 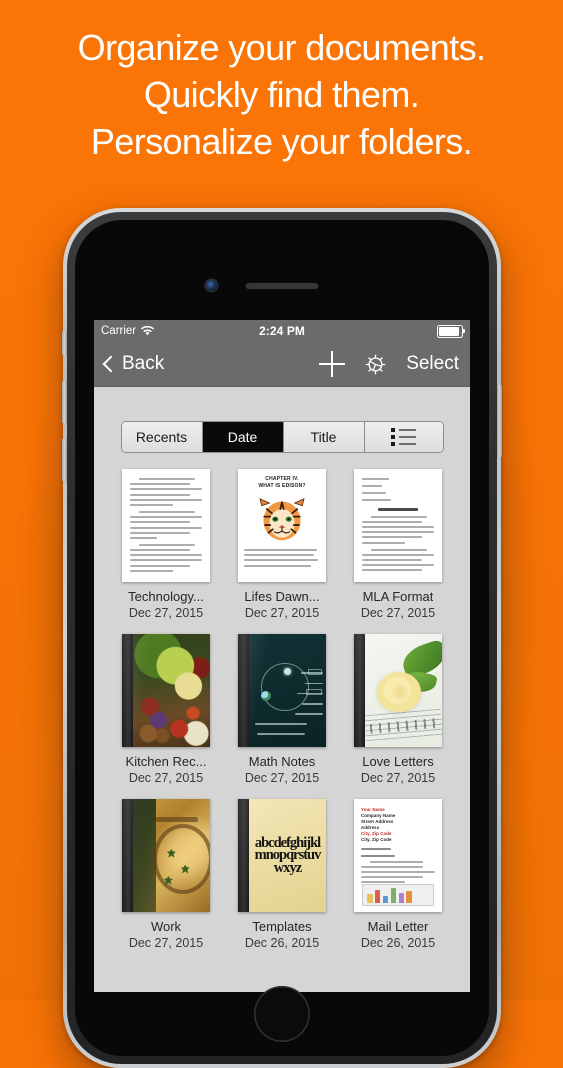 What do you see at coordinates (281, 47) in the screenshot?
I see `headline-line-1: Organize your documents.` at bounding box center [281, 47].